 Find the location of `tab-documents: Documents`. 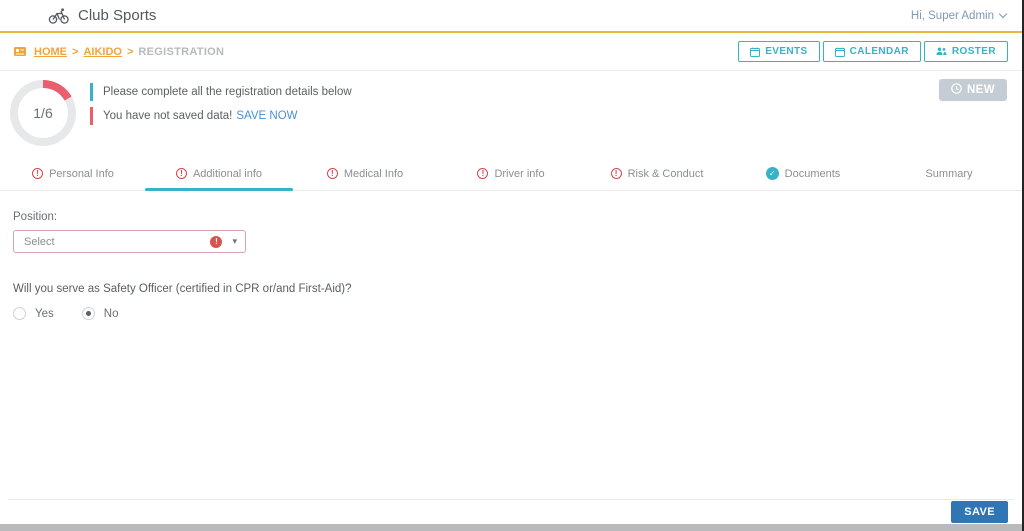

tab-documents: Documents is located at coordinates (803, 173).